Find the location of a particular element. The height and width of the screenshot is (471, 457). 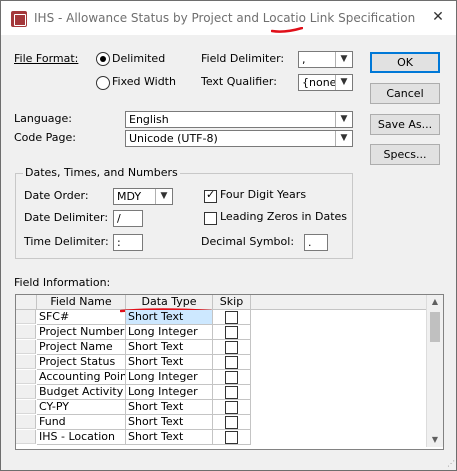

field-delimiter-value: , is located at coordinates (304, 59).